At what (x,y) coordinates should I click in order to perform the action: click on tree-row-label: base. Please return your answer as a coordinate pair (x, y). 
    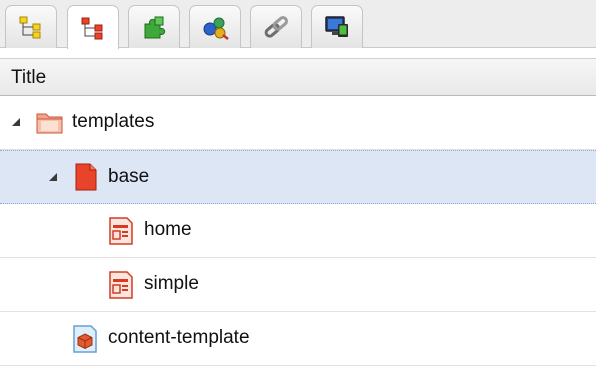
    Looking at the image, I should click on (129, 176).